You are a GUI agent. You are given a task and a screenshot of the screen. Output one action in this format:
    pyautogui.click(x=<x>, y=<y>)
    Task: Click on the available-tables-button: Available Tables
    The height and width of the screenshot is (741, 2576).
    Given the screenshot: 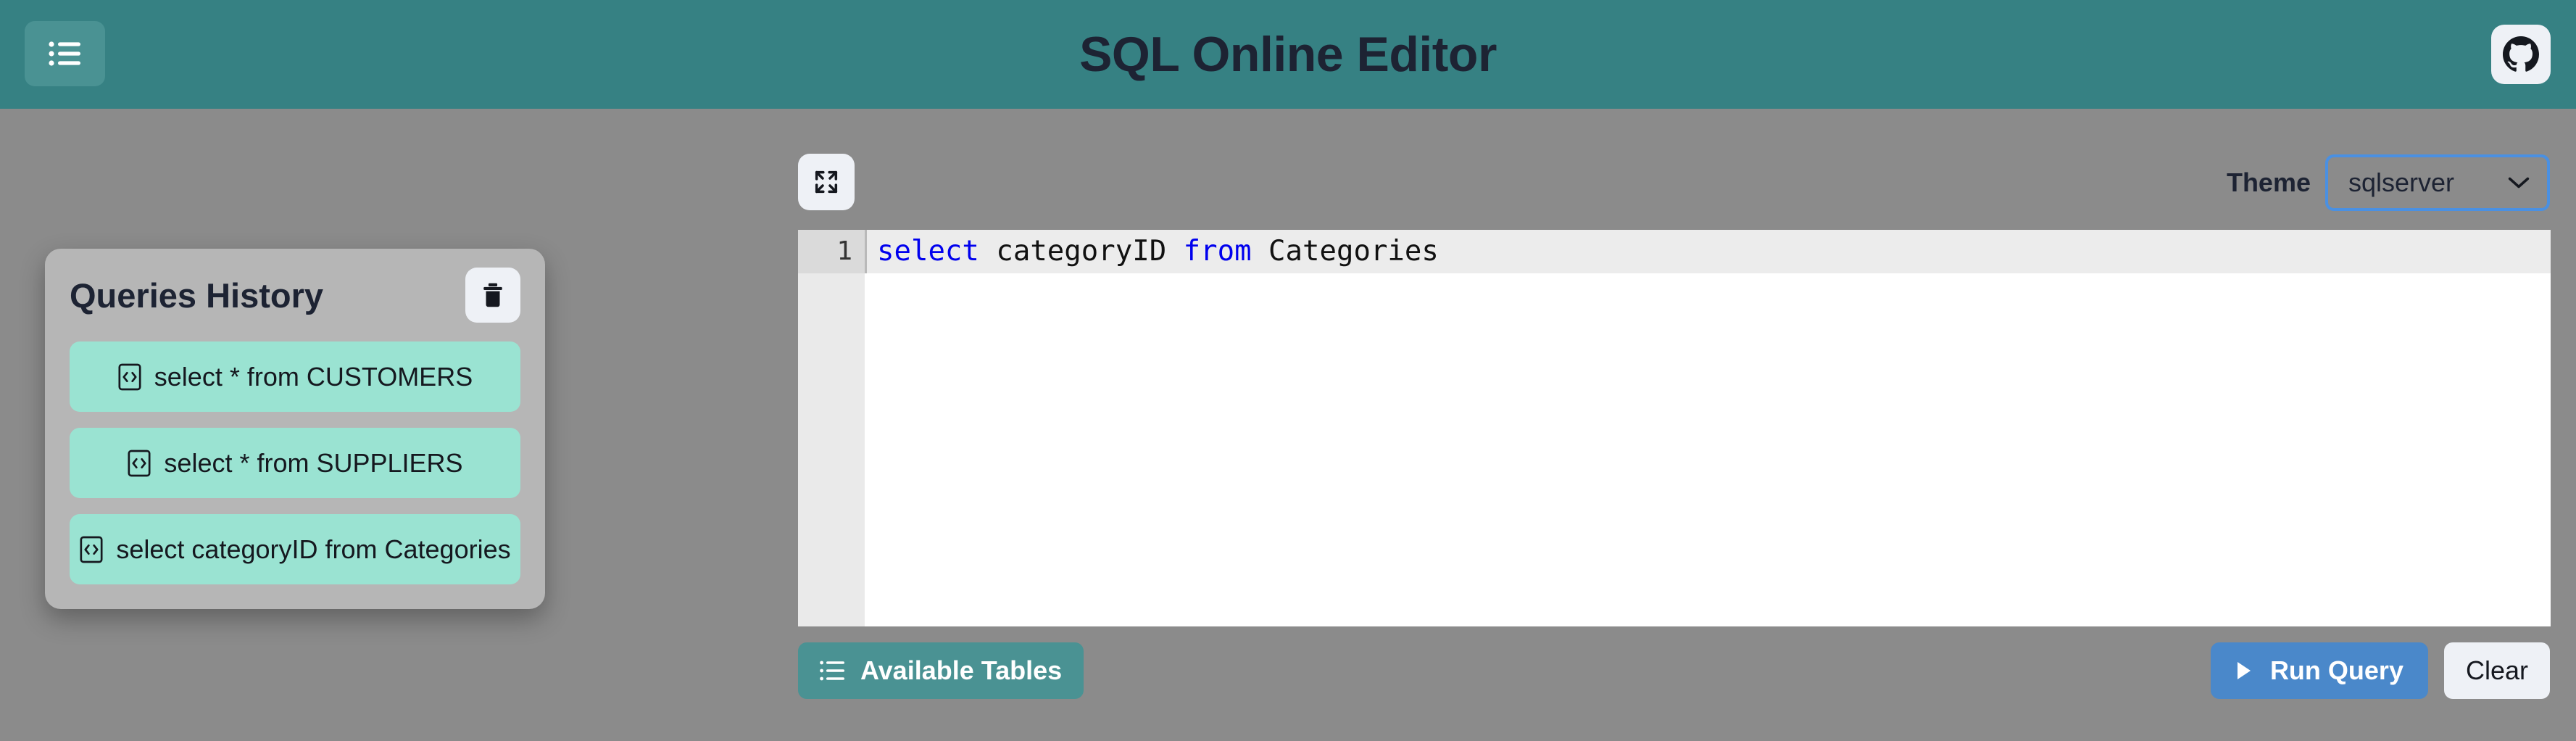 What is the action you would take?
    pyautogui.click(x=941, y=670)
    